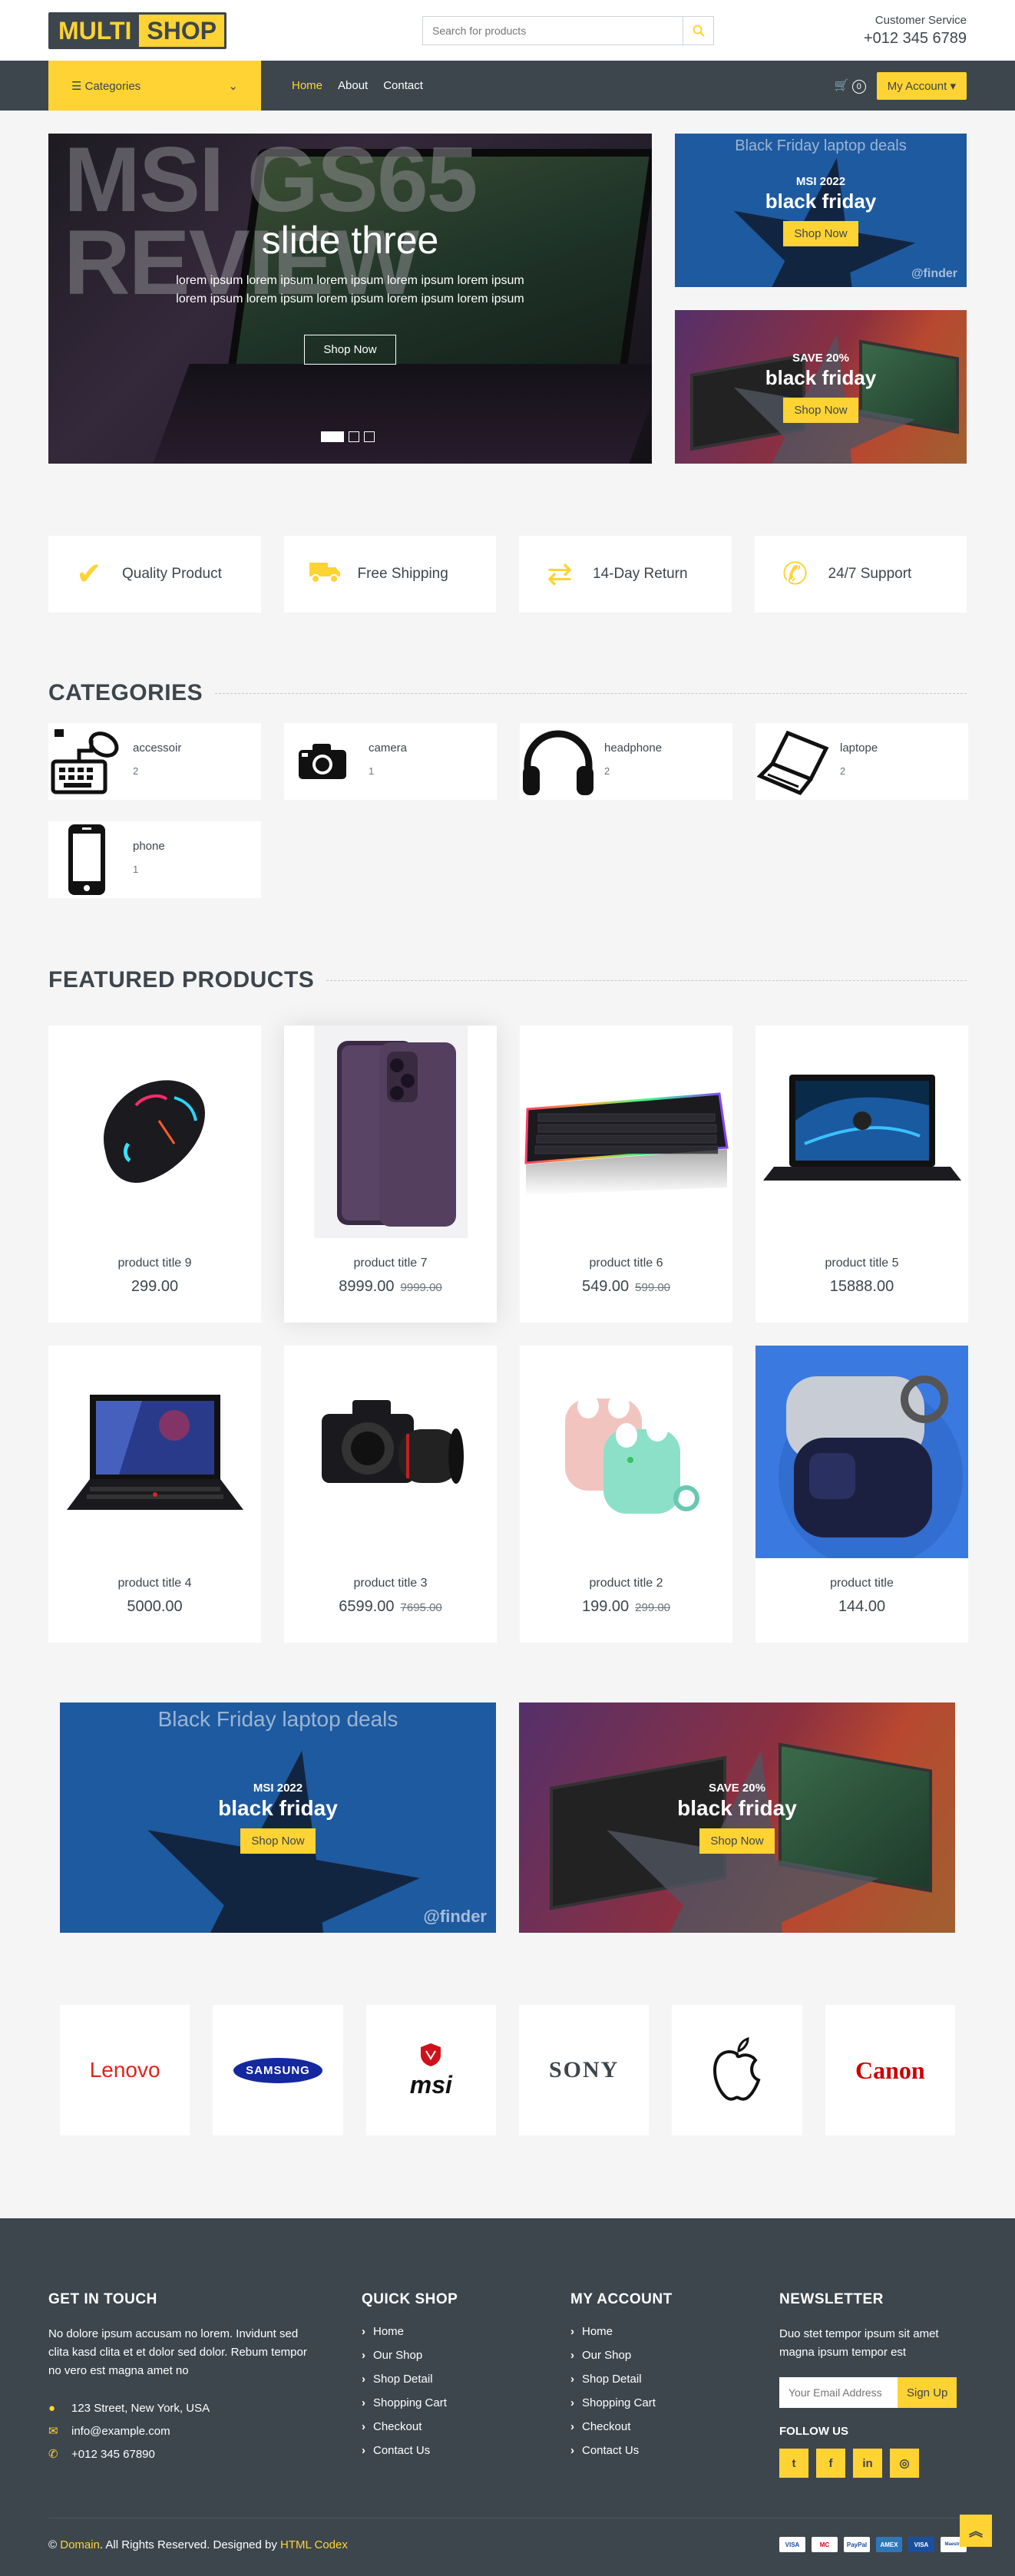 The image size is (1015, 2576). What do you see at coordinates (154, 1452) in the screenshot?
I see `thinkpad-image` at bounding box center [154, 1452].